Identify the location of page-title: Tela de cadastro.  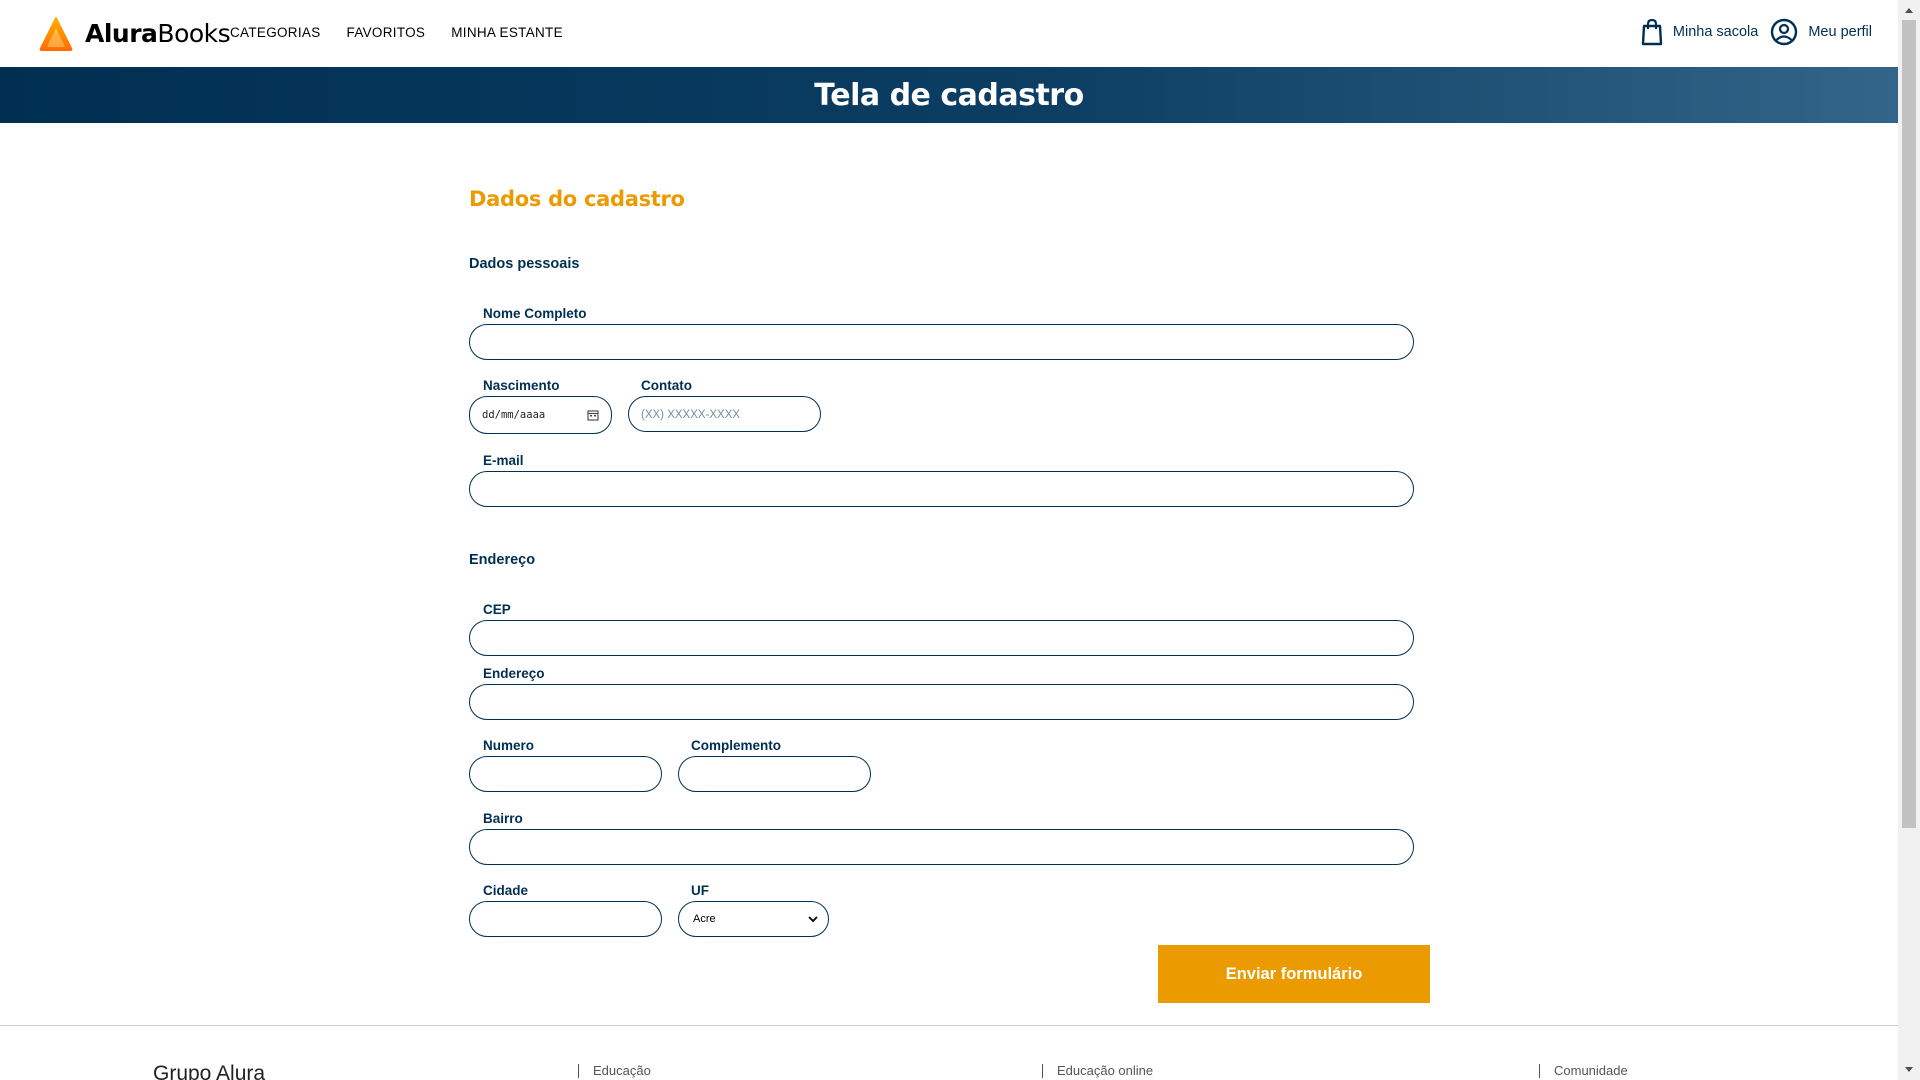
(949, 95).